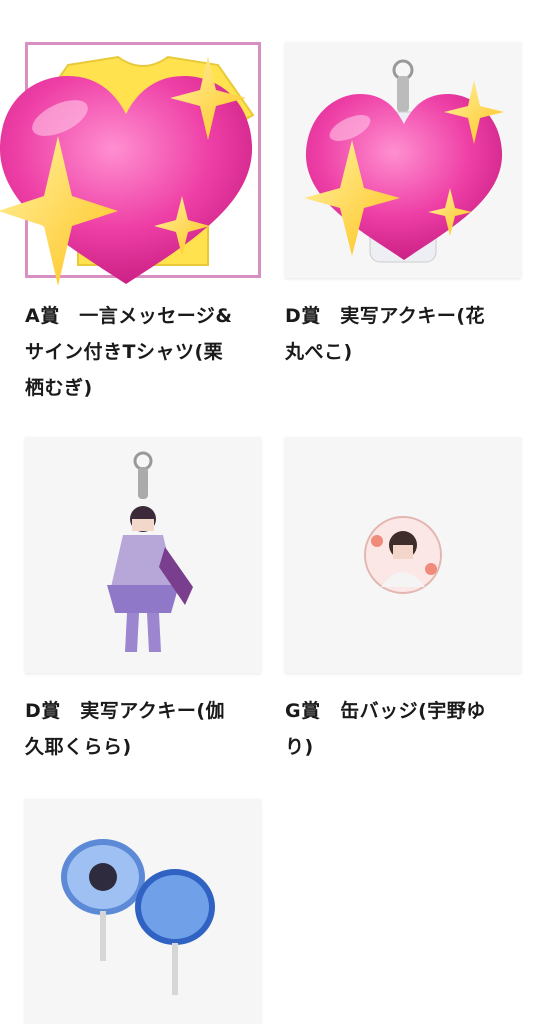 This screenshot has width=536, height=1024. Describe the element at coordinates (403, 729) in the screenshot. I see `product-title: G賞 缶バッジ(宇野ゆ り)` at that location.